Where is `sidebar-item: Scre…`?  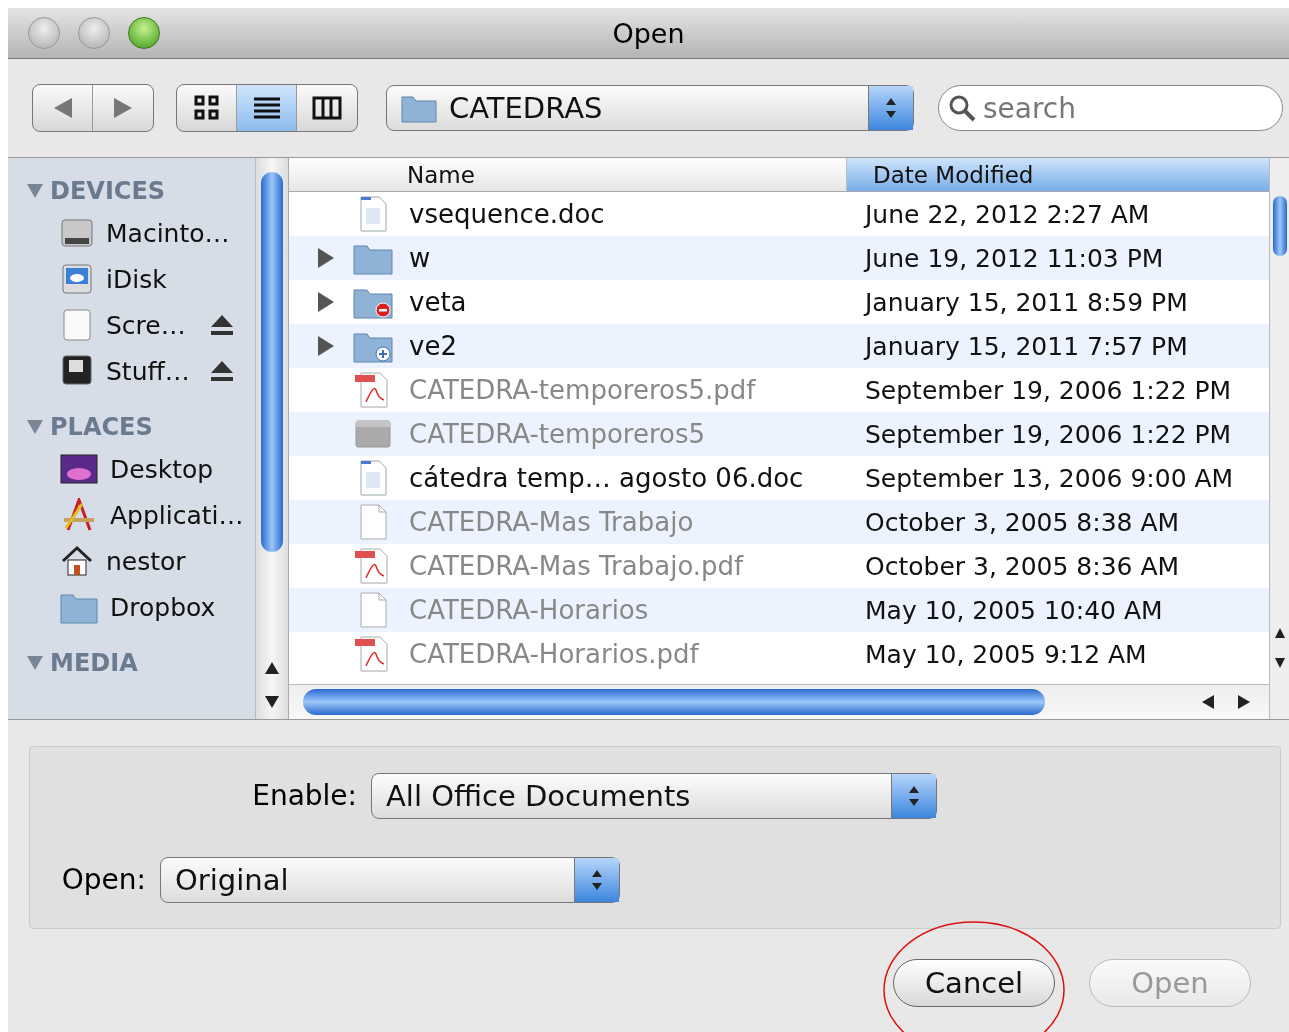
sidebar-item: Scre… is located at coordinates (131, 325).